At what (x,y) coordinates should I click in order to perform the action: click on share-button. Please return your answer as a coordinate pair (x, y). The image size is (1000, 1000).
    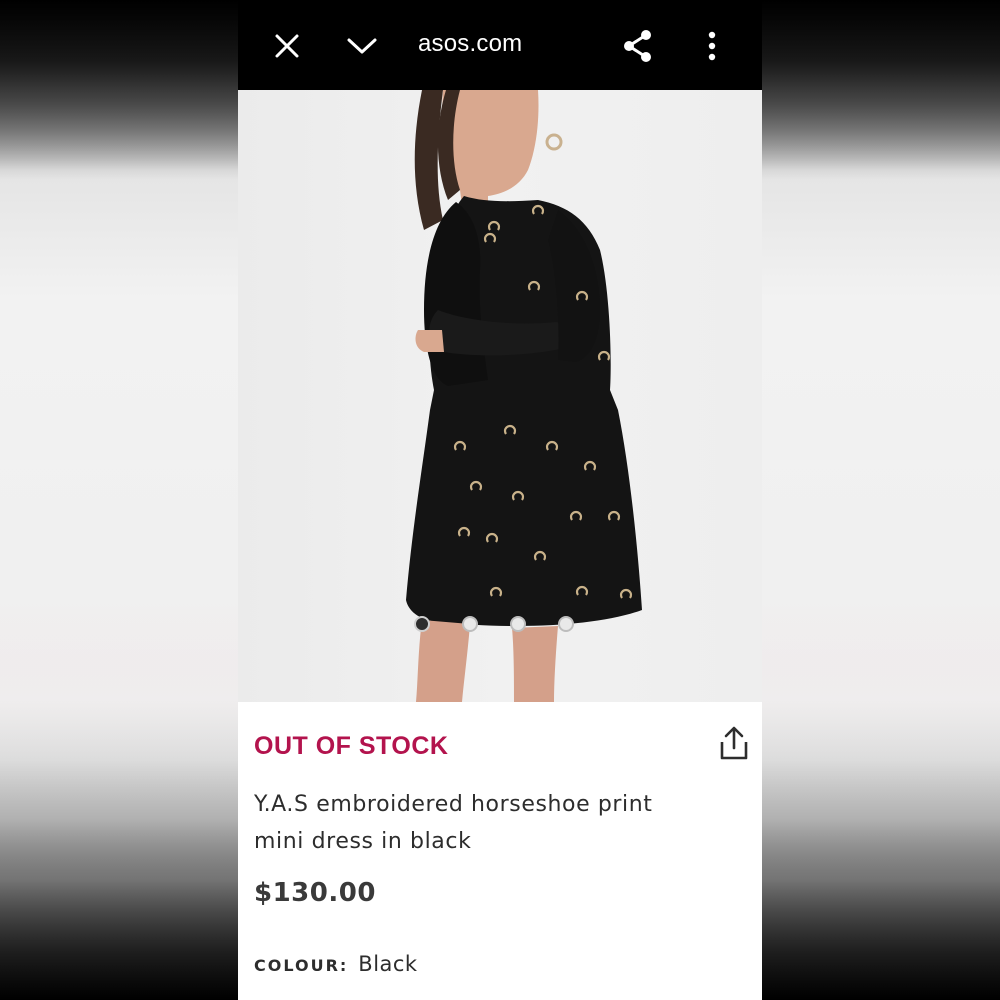
    Looking at the image, I should click on (638, 46).